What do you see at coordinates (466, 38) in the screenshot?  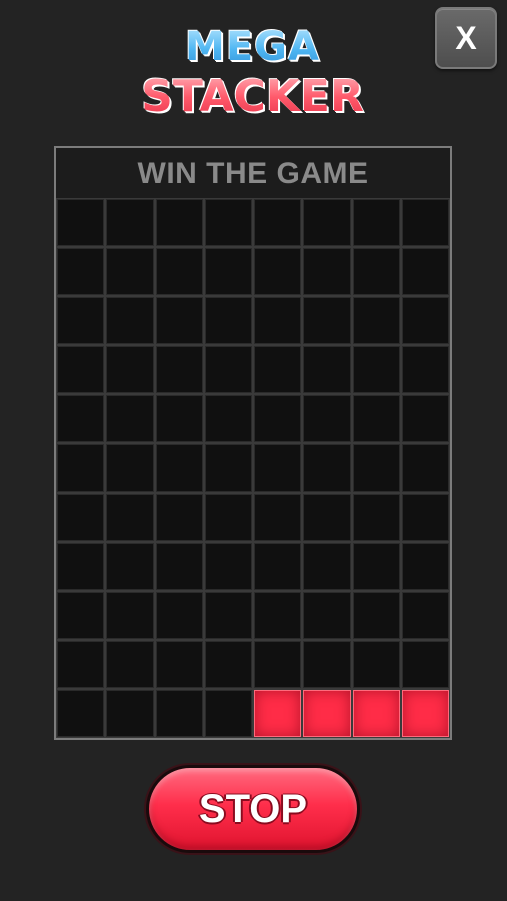 I see `close-button: X` at bounding box center [466, 38].